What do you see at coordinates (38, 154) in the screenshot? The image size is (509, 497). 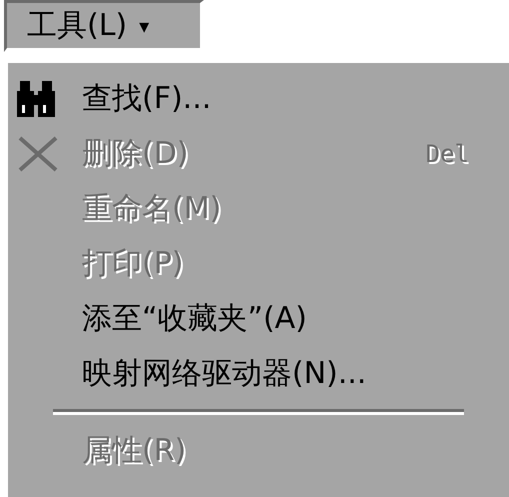 I see `delete-icon` at bounding box center [38, 154].